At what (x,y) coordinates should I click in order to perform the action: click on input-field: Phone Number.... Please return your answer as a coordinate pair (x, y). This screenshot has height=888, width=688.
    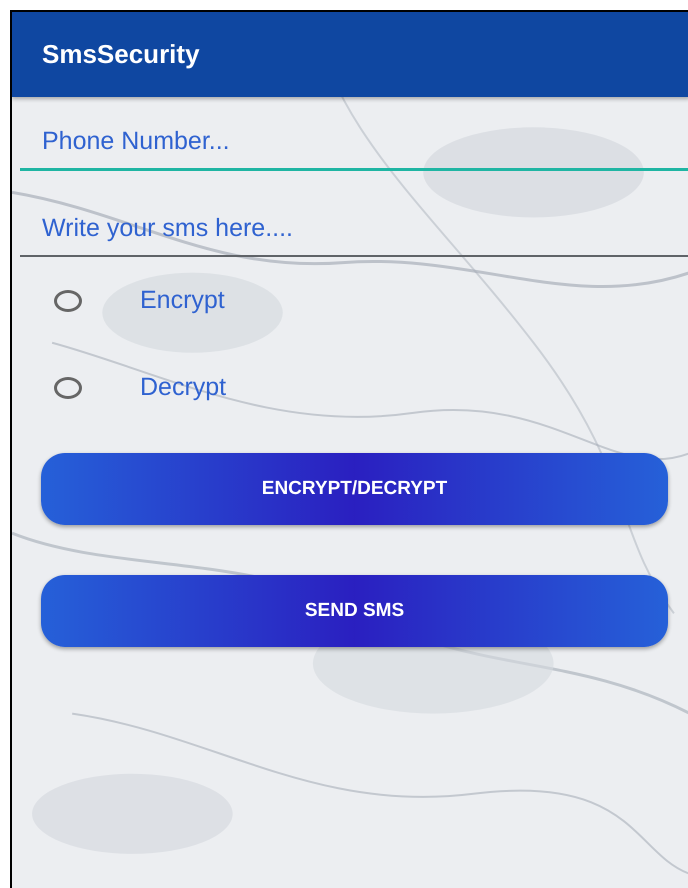
    Looking at the image, I should click on (354, 134).